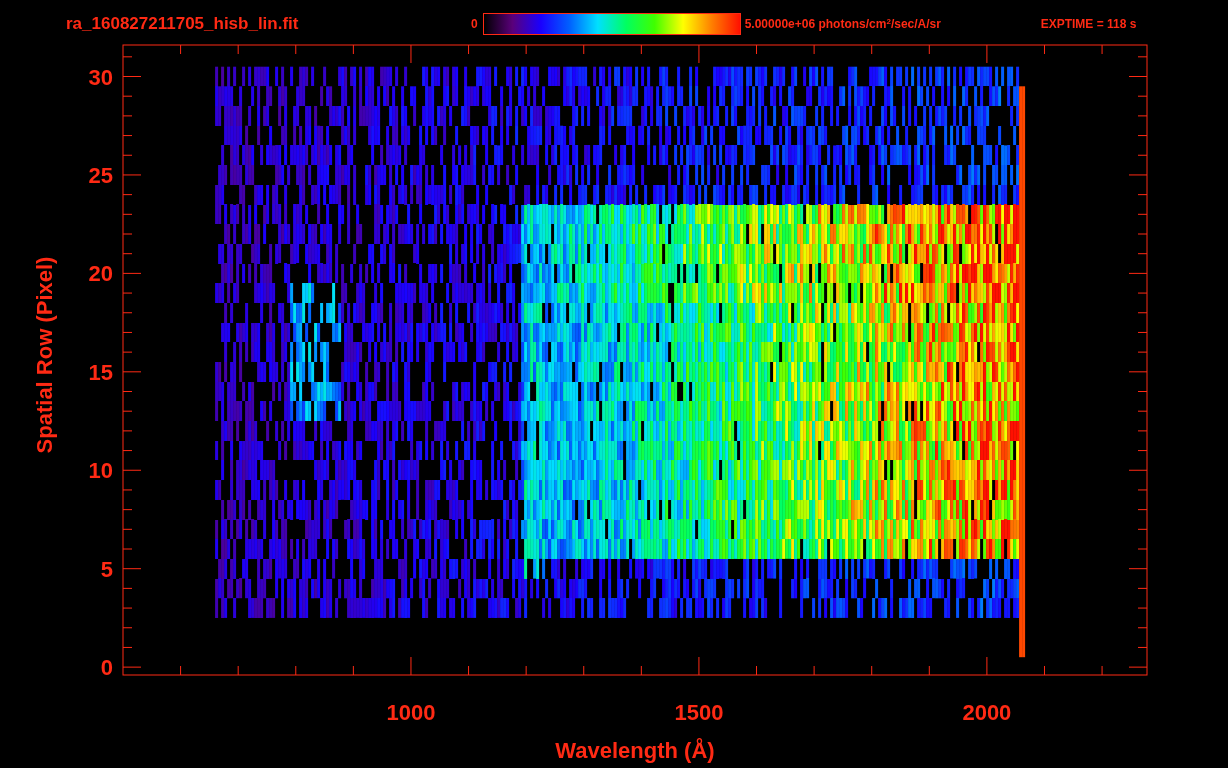 This screenshot has width=1228, height=768. I want to click on y-axis-label: Spatial Row (Pixel), so click(44, 355).